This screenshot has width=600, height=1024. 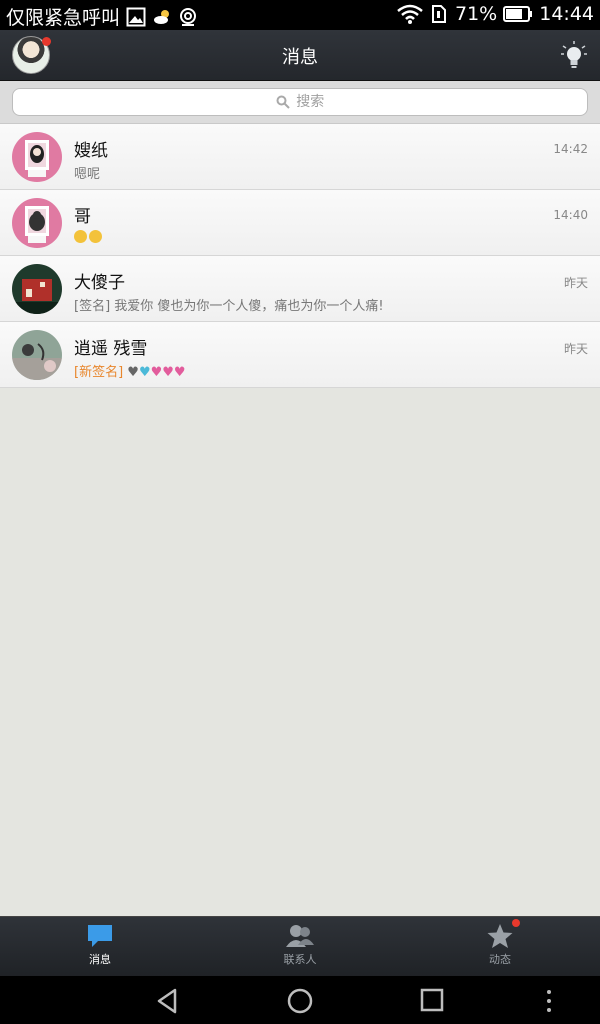 What do you see at coordinates (162, 16) in the screenshot?
I see `weather-icon` at bounding box center [162, 16].